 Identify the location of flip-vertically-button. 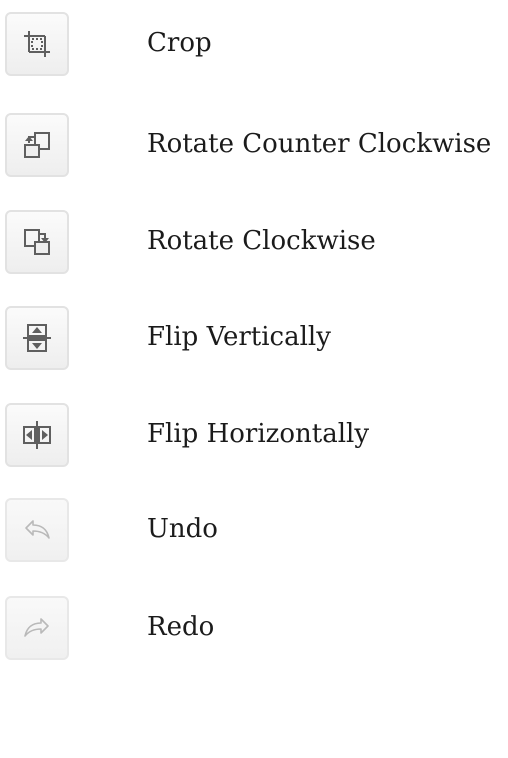
(37, 338).